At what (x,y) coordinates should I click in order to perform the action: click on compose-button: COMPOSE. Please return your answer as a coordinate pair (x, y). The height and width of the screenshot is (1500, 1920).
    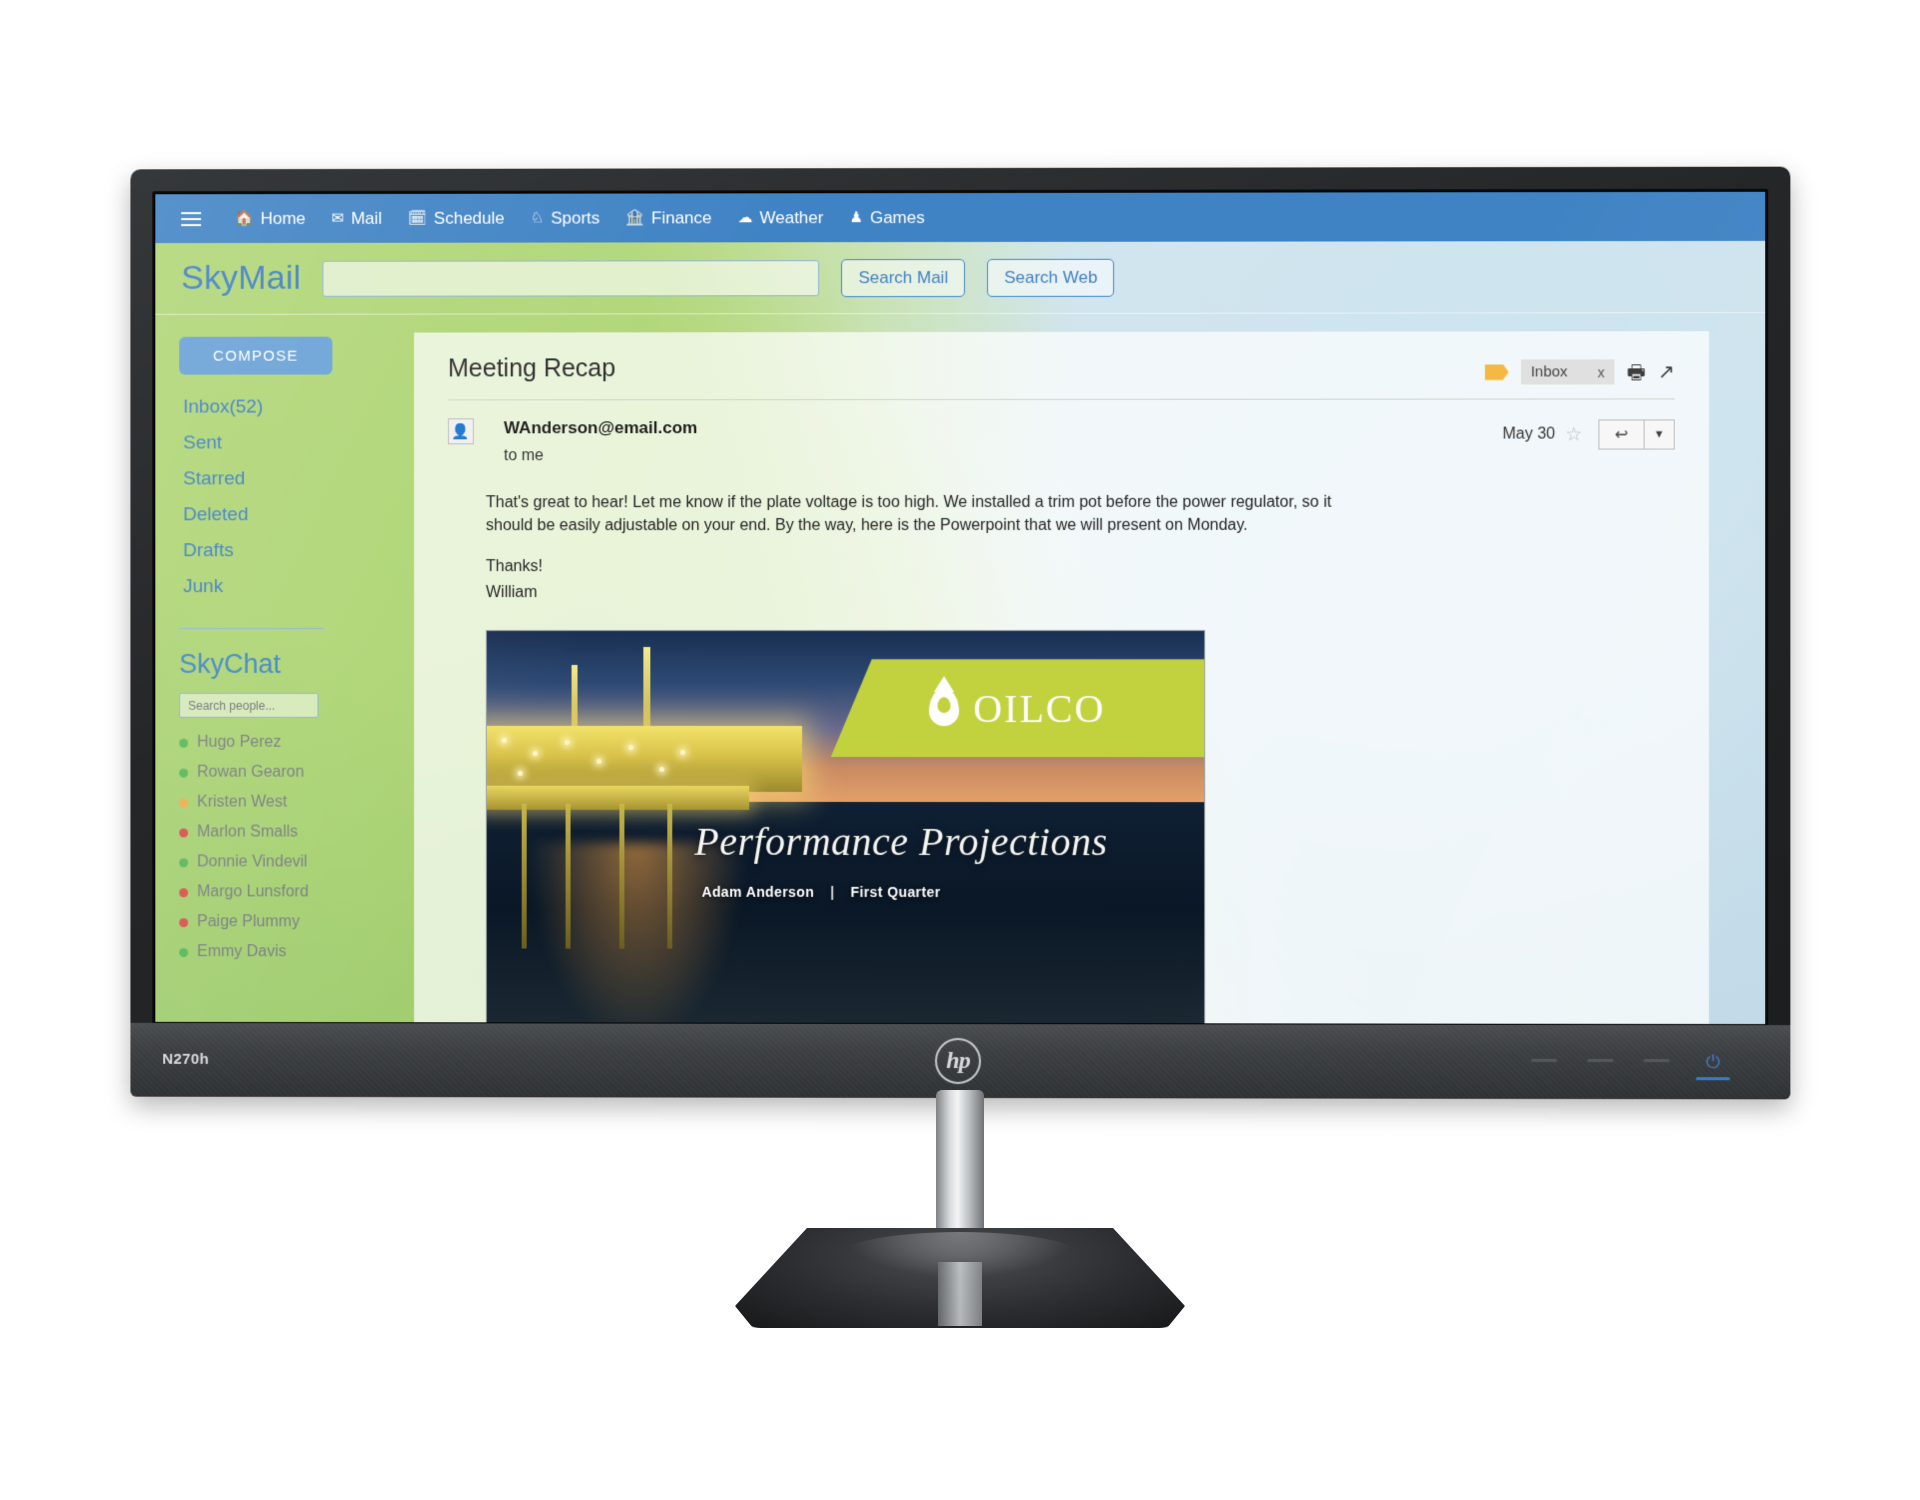
    Looking at the image, I should click on (256, 355).